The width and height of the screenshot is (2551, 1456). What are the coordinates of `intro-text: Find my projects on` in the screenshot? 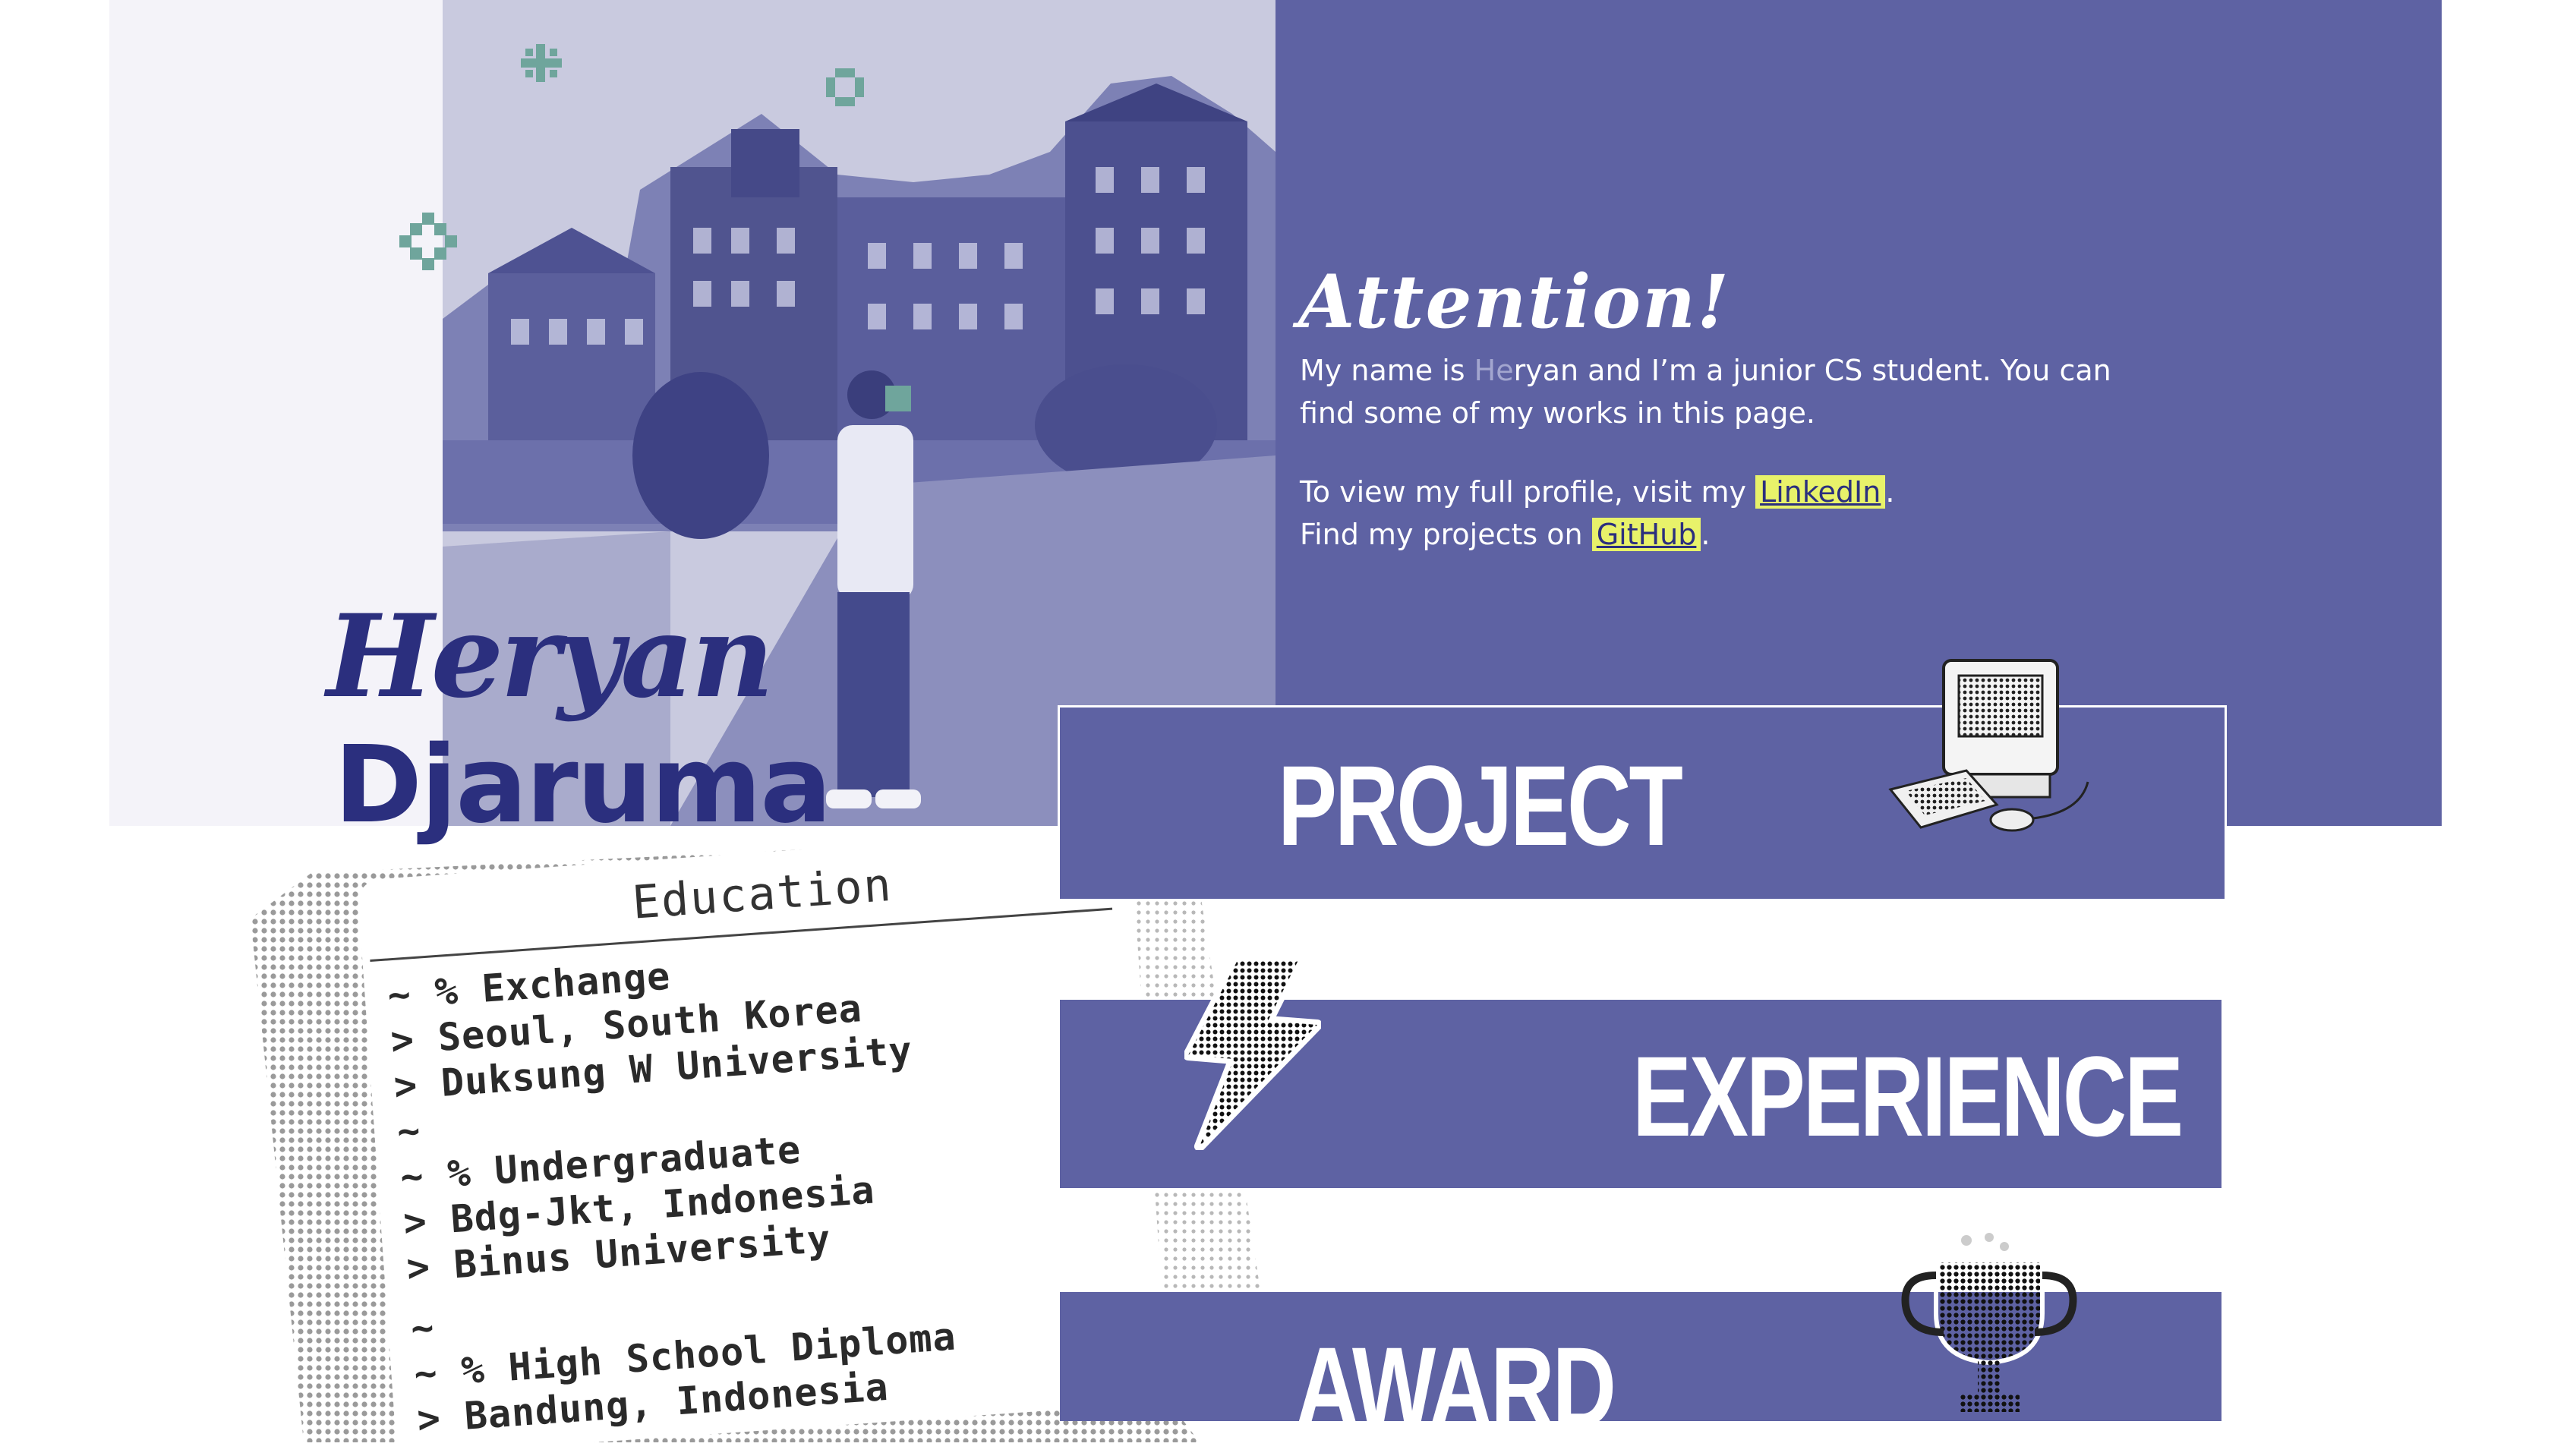 It's located at (1446, 534).